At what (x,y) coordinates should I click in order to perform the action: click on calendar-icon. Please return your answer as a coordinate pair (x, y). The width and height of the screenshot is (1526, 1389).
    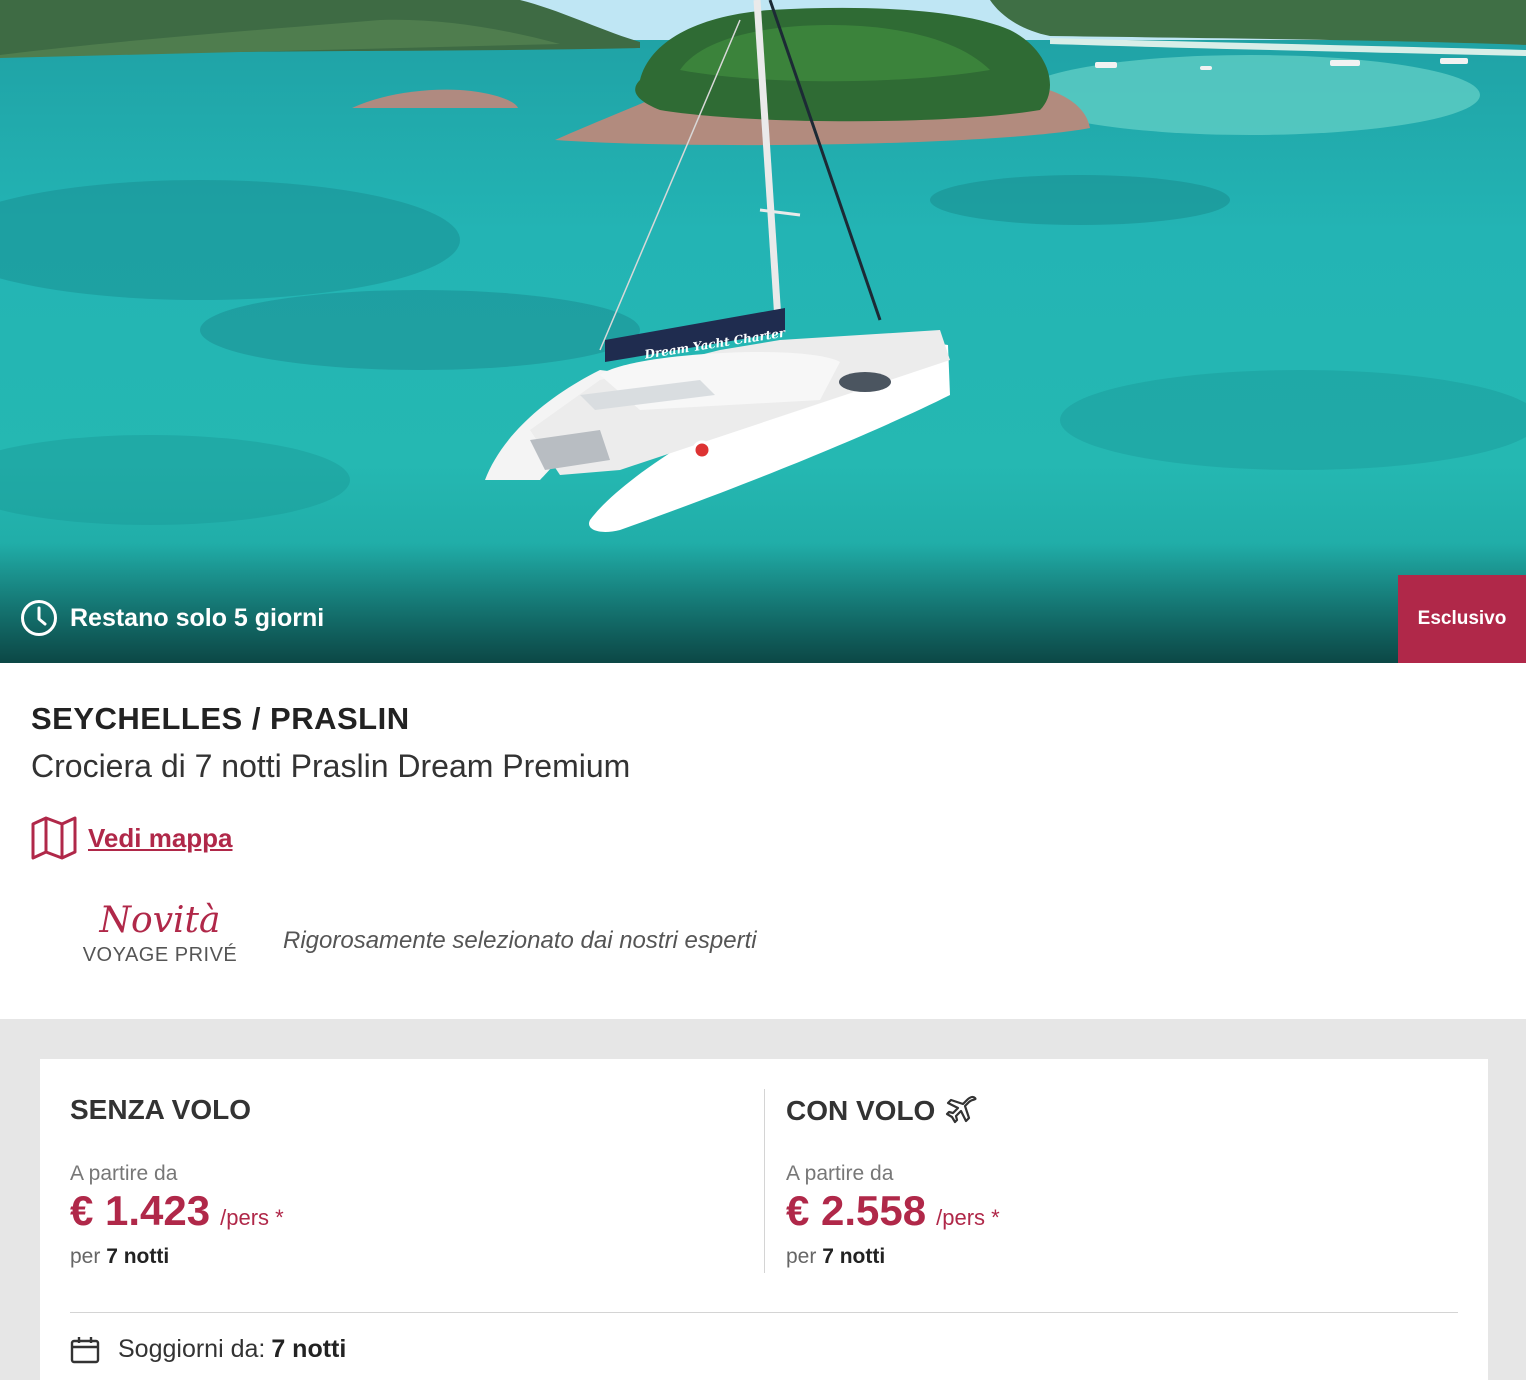
    Looking at the image, I should click on (85, 1349).